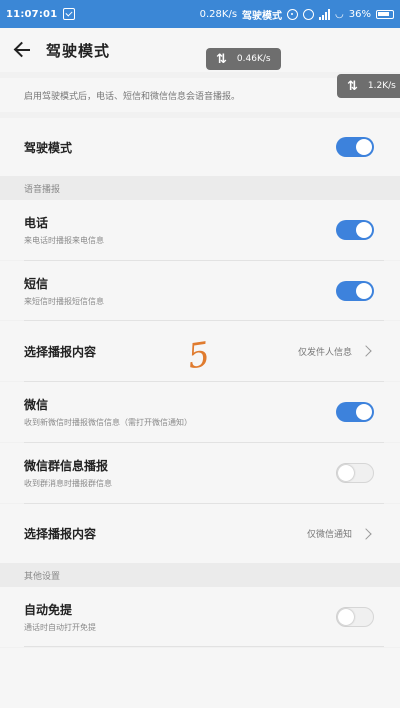 The width and height of the screenshot is (400, 708). What do you see at coordinates (66, 466) in the screenshot?
I see `row-label: 微信群信息播报` at bounding box center [66, 466].